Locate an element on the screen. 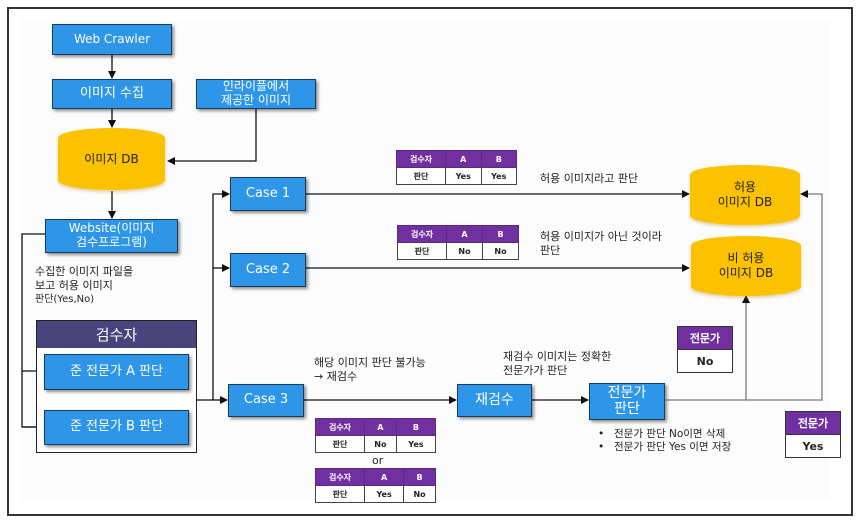 This screenshot has width=866, height=524. arrow-expert-yes-to-allowed-db is located at coordinates (784, 295).